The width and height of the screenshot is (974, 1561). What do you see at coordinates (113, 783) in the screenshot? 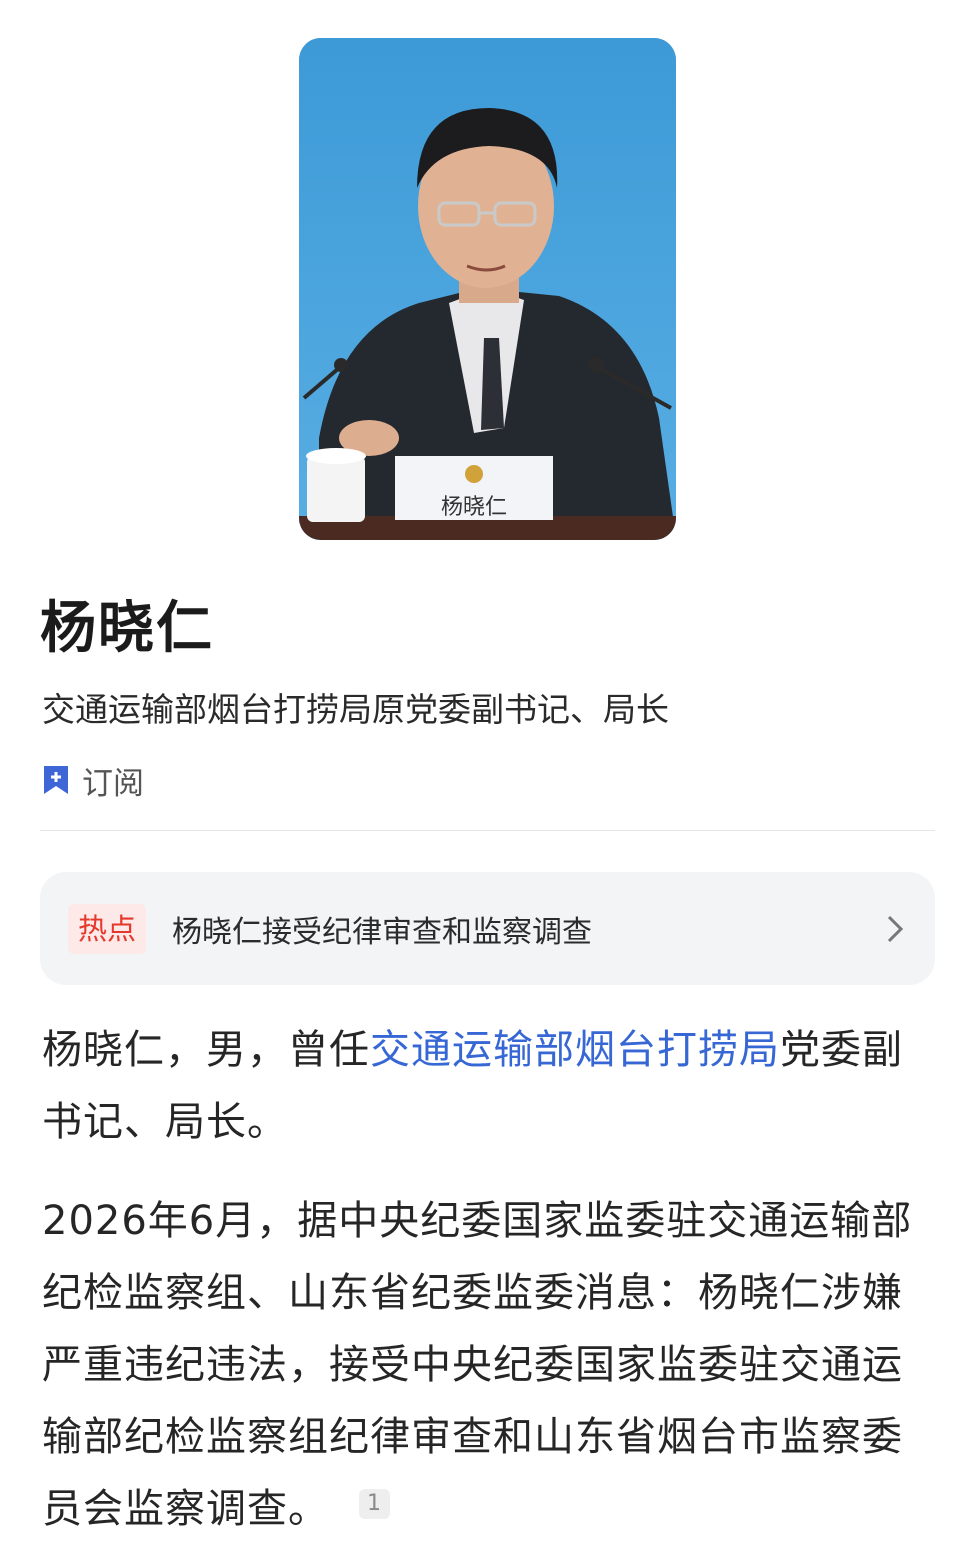
I see `subscribe-label: 订阅` at bounding box center [113, 783].